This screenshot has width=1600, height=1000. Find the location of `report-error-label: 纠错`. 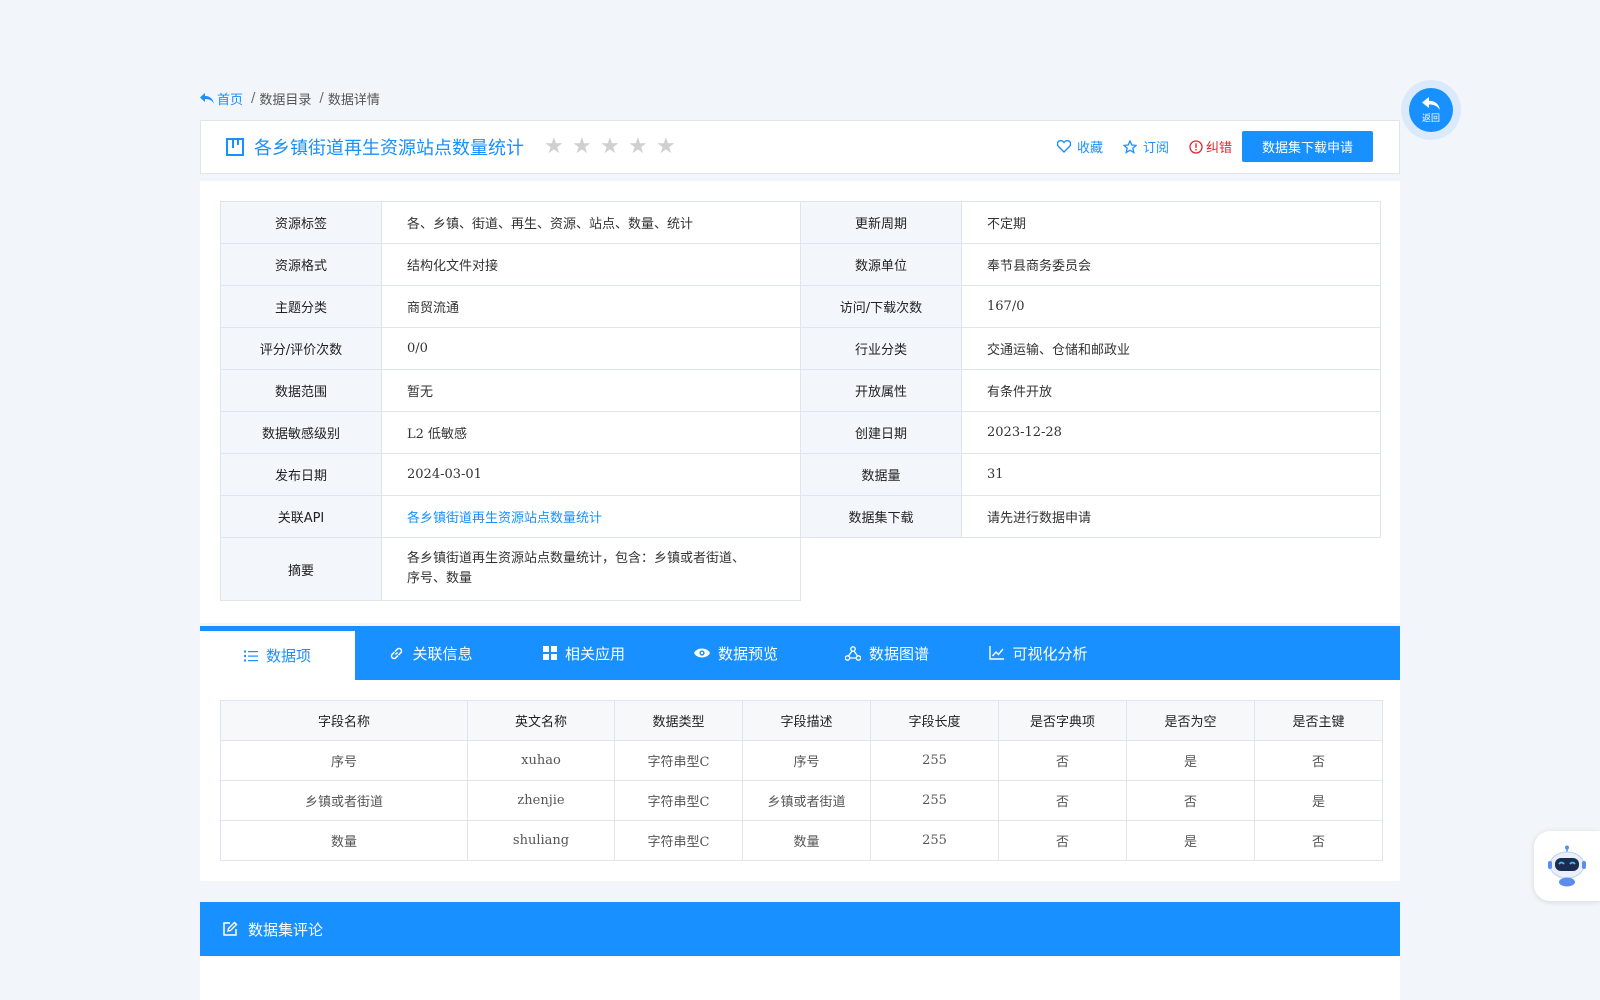

report-error-label: 纠错 is located at coordinates (1218, 148).